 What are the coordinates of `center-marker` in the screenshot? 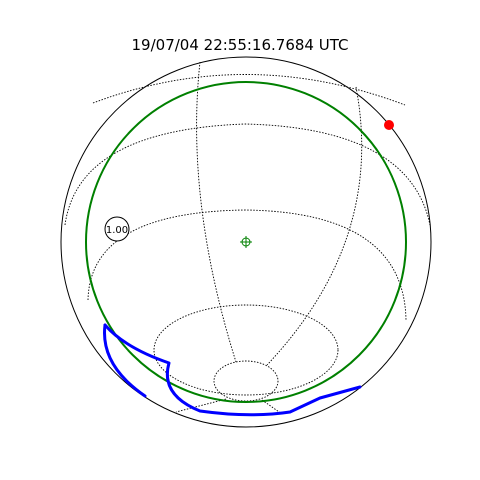 It's located at (246, 242).